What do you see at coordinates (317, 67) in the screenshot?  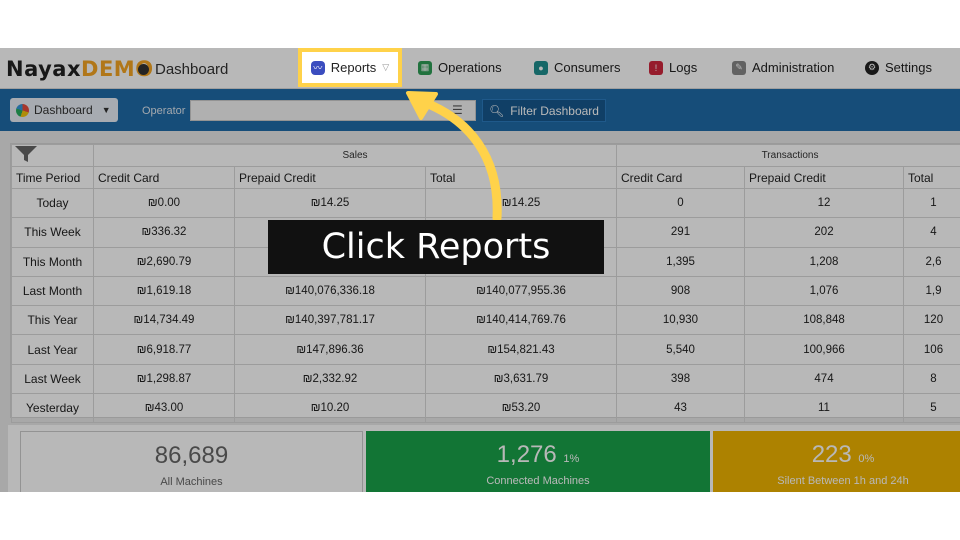 I see `chart-icon: 〰` at bounding box center [317, 67].